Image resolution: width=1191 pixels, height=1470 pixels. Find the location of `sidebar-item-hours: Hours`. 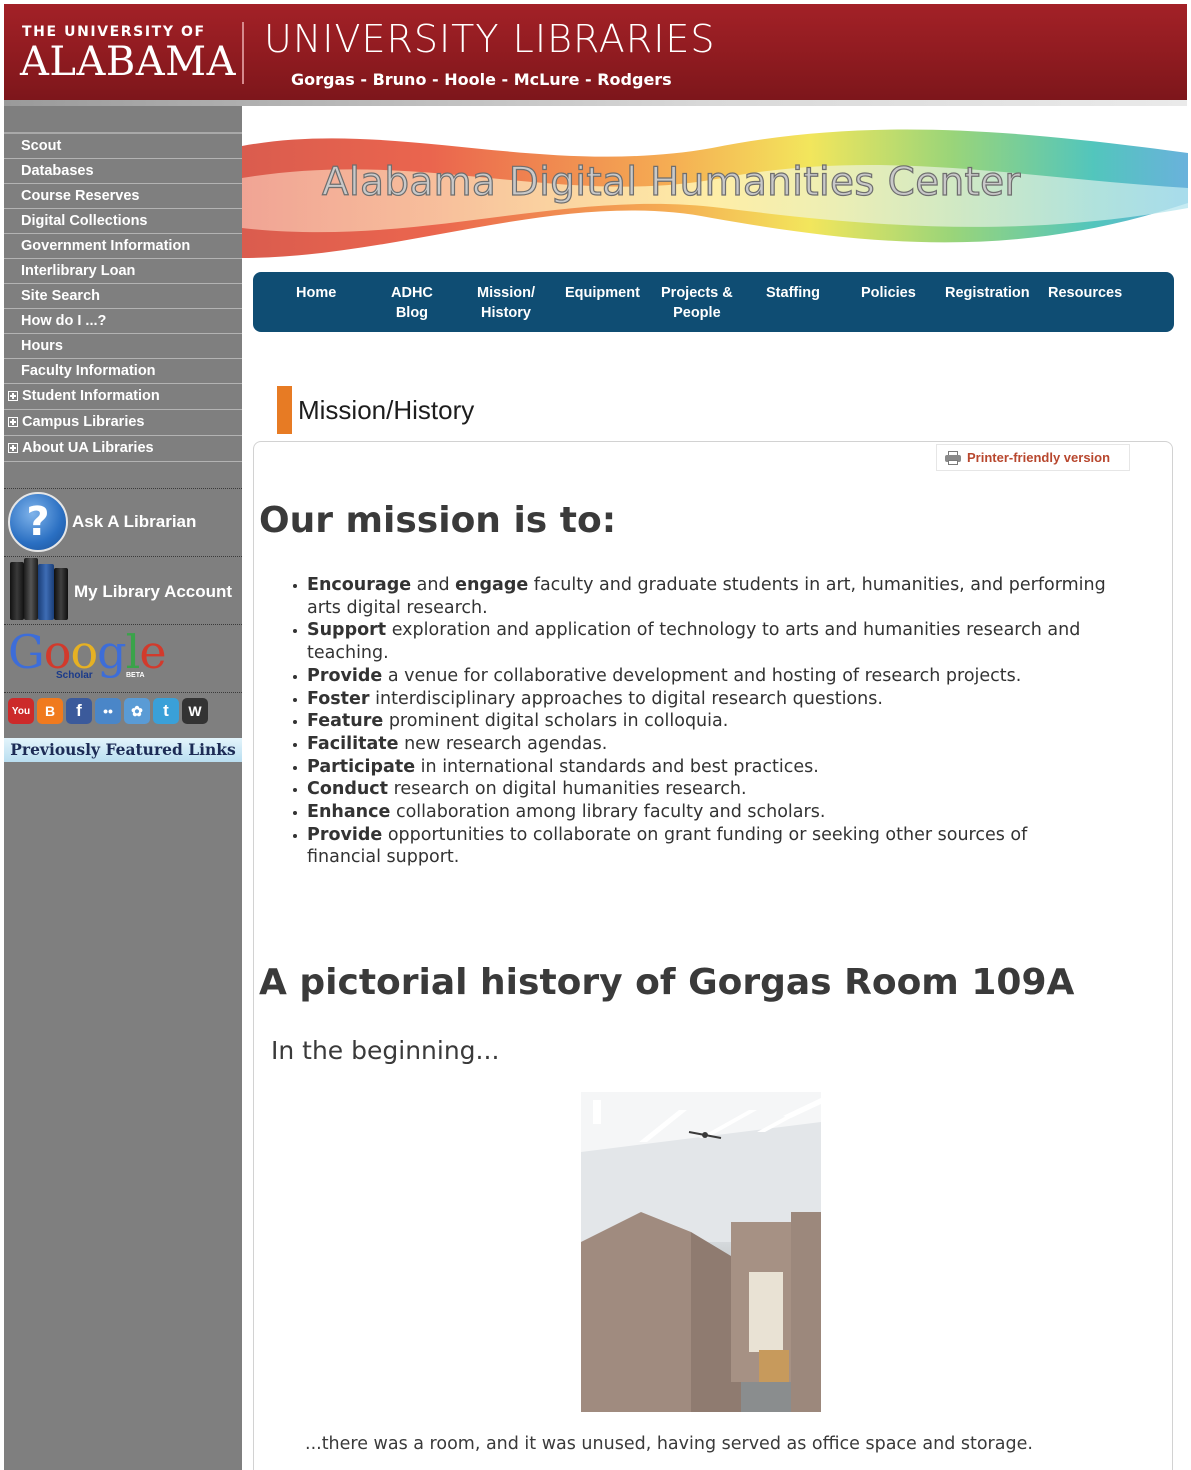

sidebar-item-hours: Hours is located at coordinates (123, 346).